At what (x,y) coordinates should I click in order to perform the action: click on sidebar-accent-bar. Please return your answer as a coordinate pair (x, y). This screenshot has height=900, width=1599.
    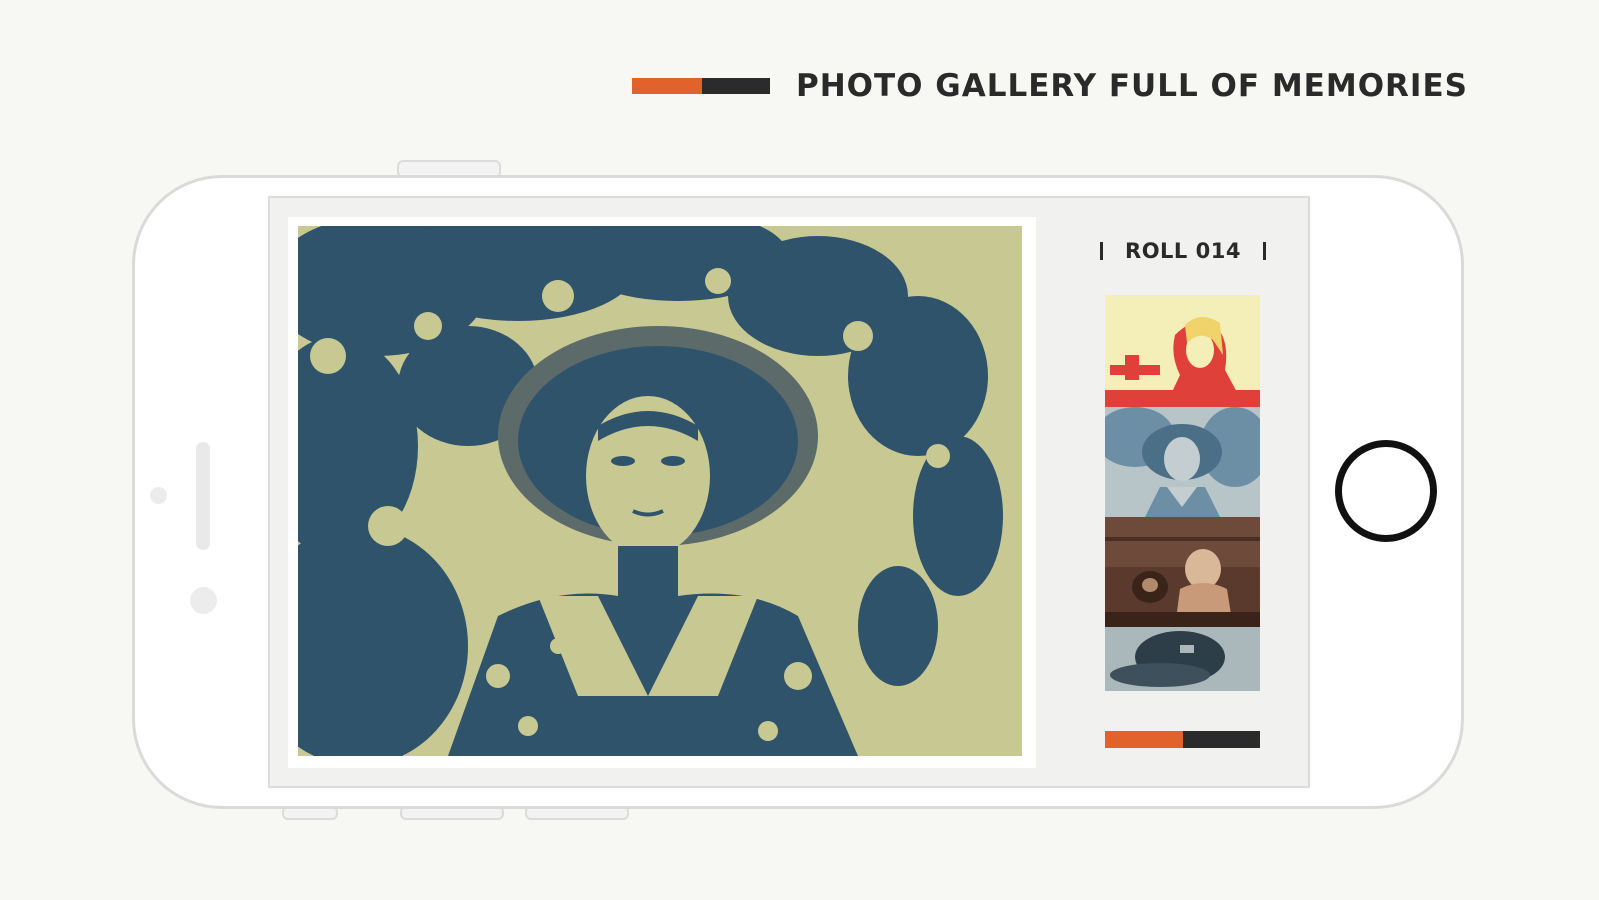
    Looking at the image, I should click on (1182, 739).